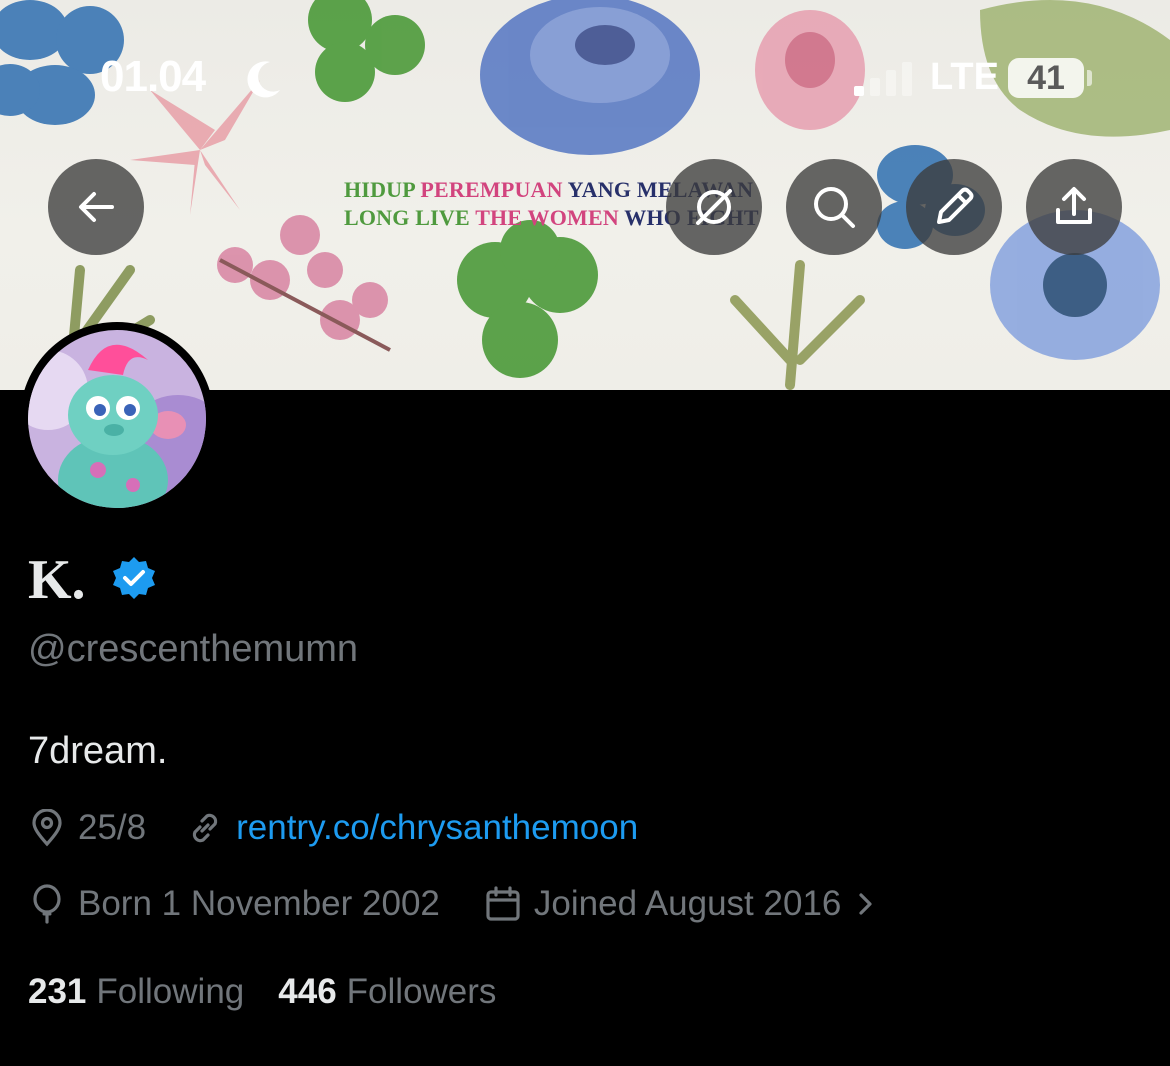 Image resolution: width=1170 pixels, height=1066 pixels. I want to click on banner-slogan-part: HIDUP, so click(382, 189).